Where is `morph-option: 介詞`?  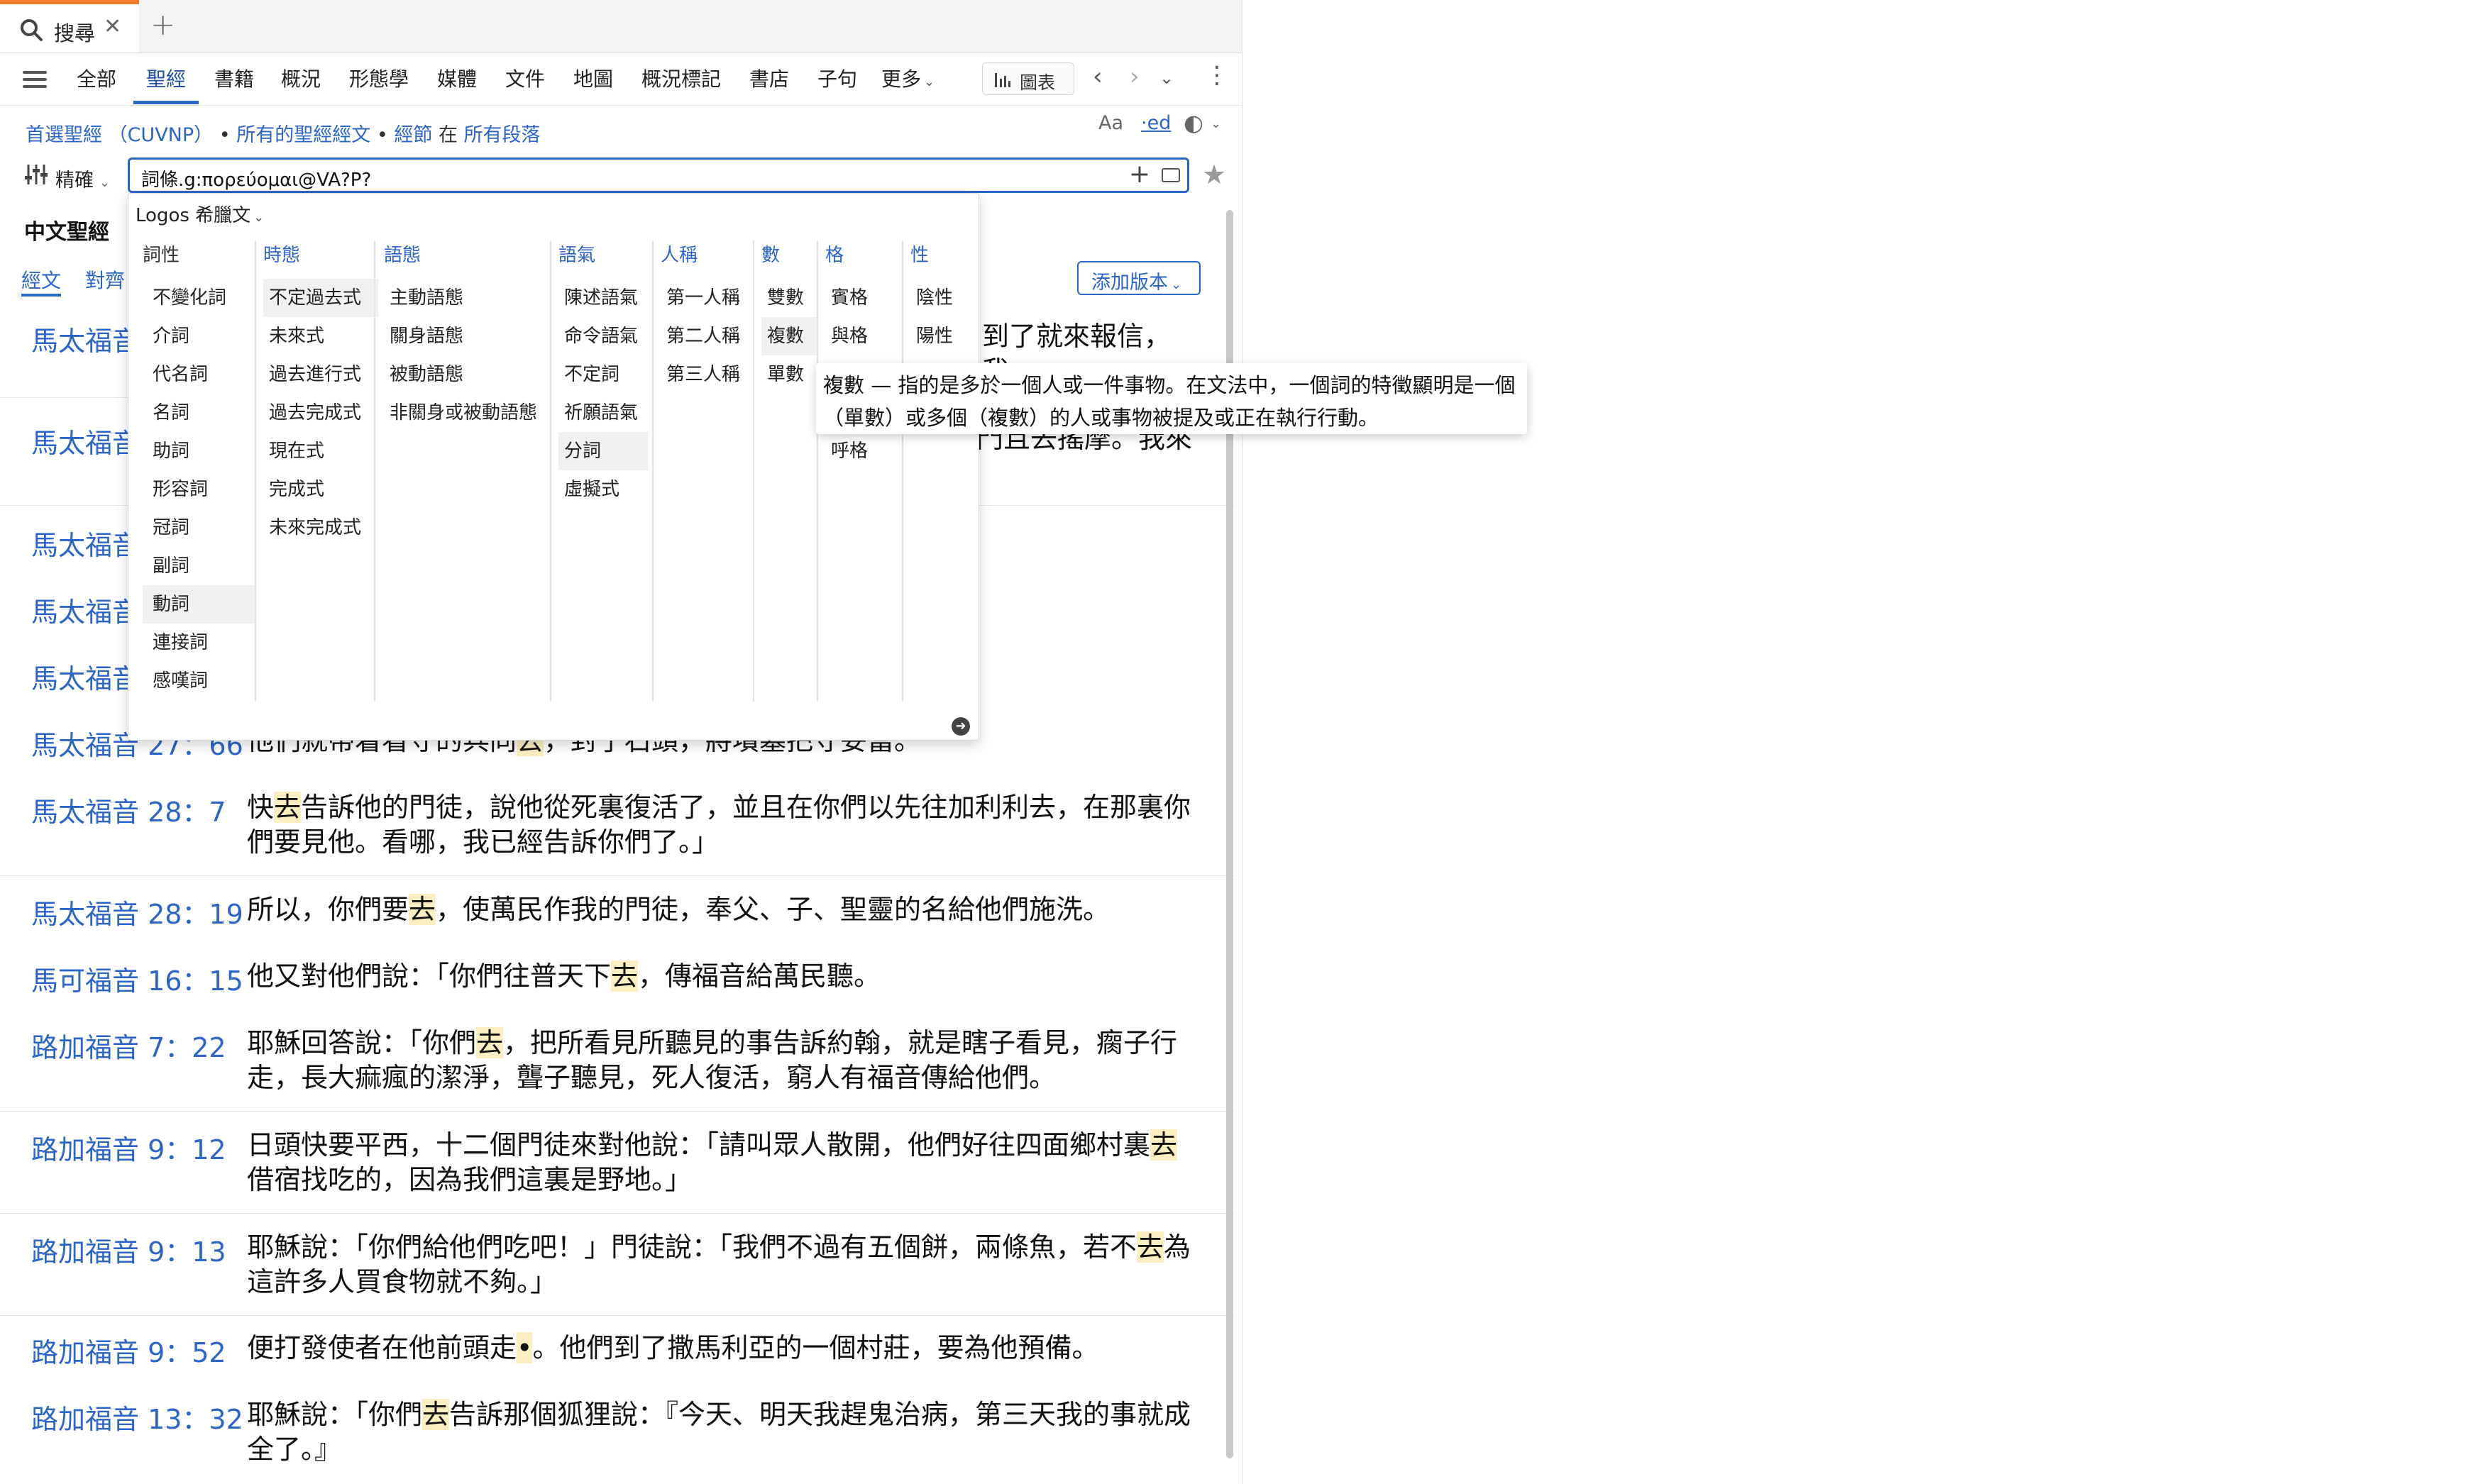 morph-option: 介詞 is located at coordinates (199, 336).